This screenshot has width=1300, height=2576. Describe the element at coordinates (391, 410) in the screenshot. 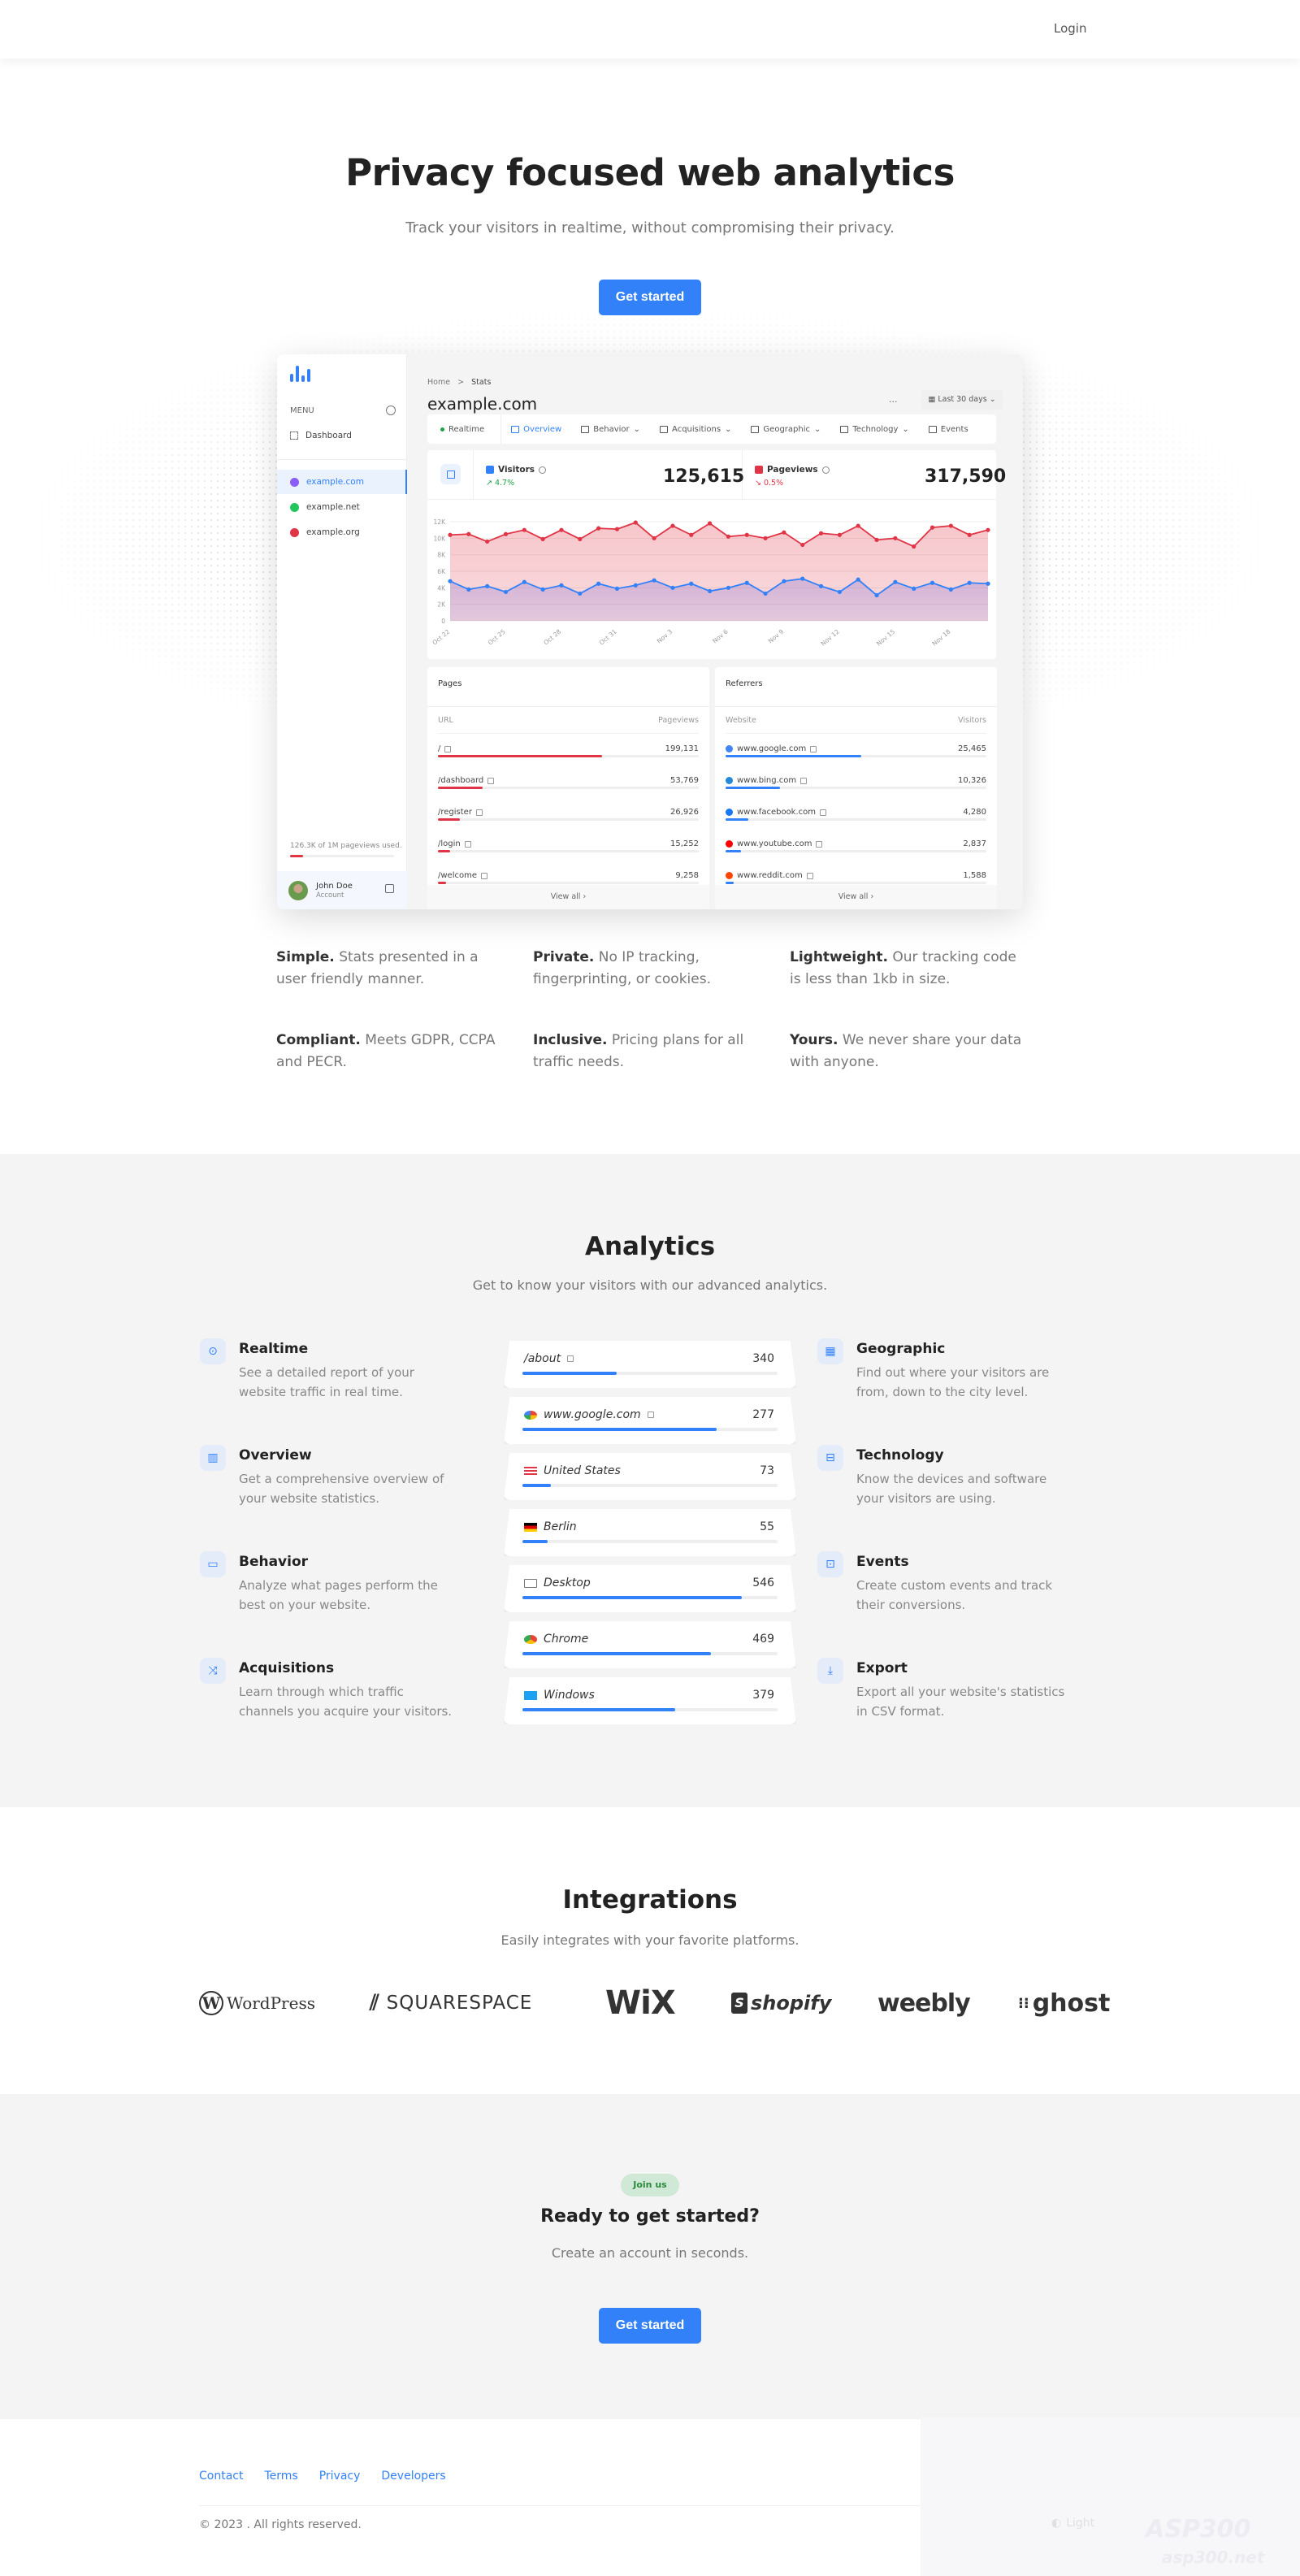

I see `palette-icon` at that location.